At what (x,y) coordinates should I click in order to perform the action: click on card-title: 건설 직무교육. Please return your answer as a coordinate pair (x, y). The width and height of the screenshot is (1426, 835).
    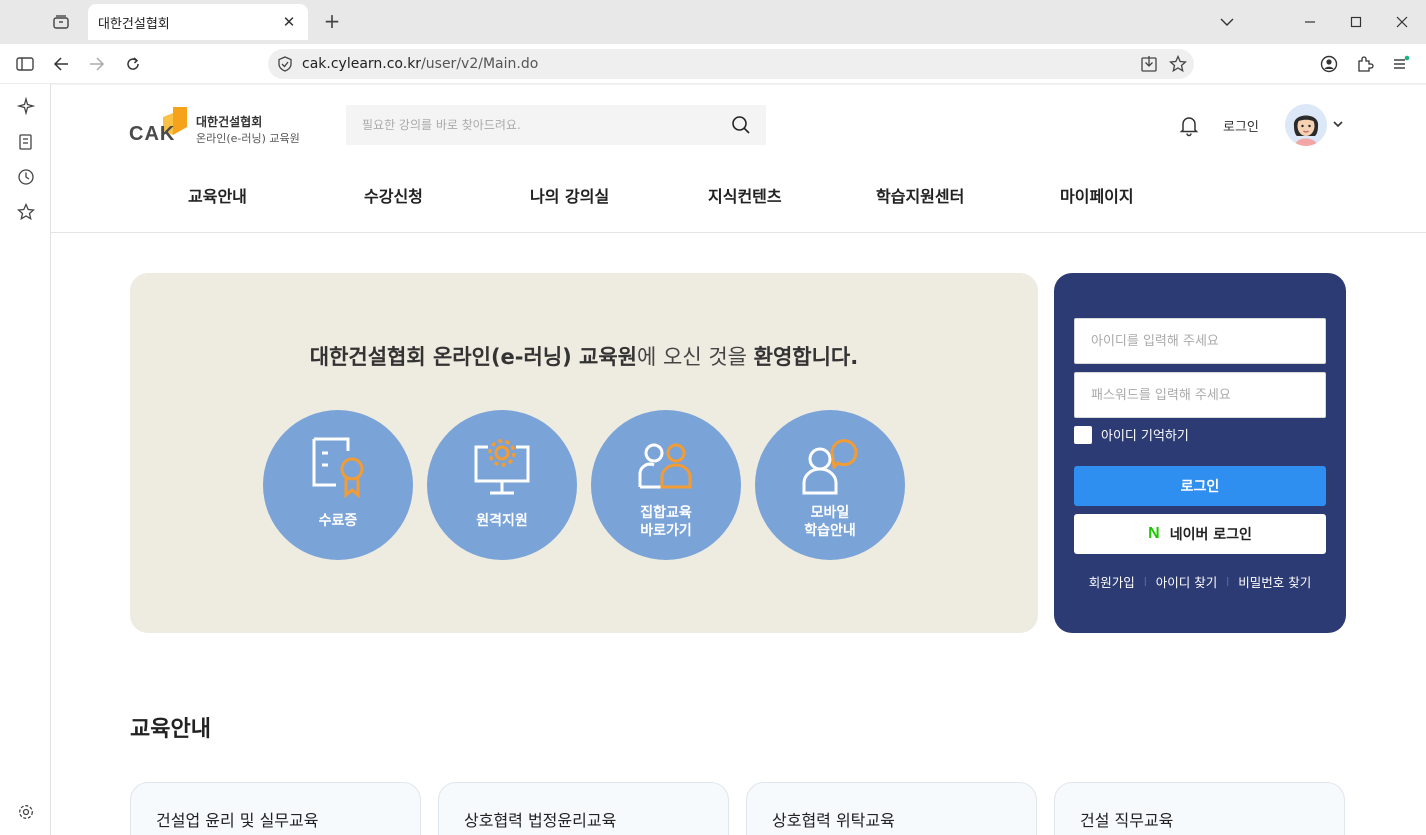
    Looking at the image, I should click on (1127, 820).